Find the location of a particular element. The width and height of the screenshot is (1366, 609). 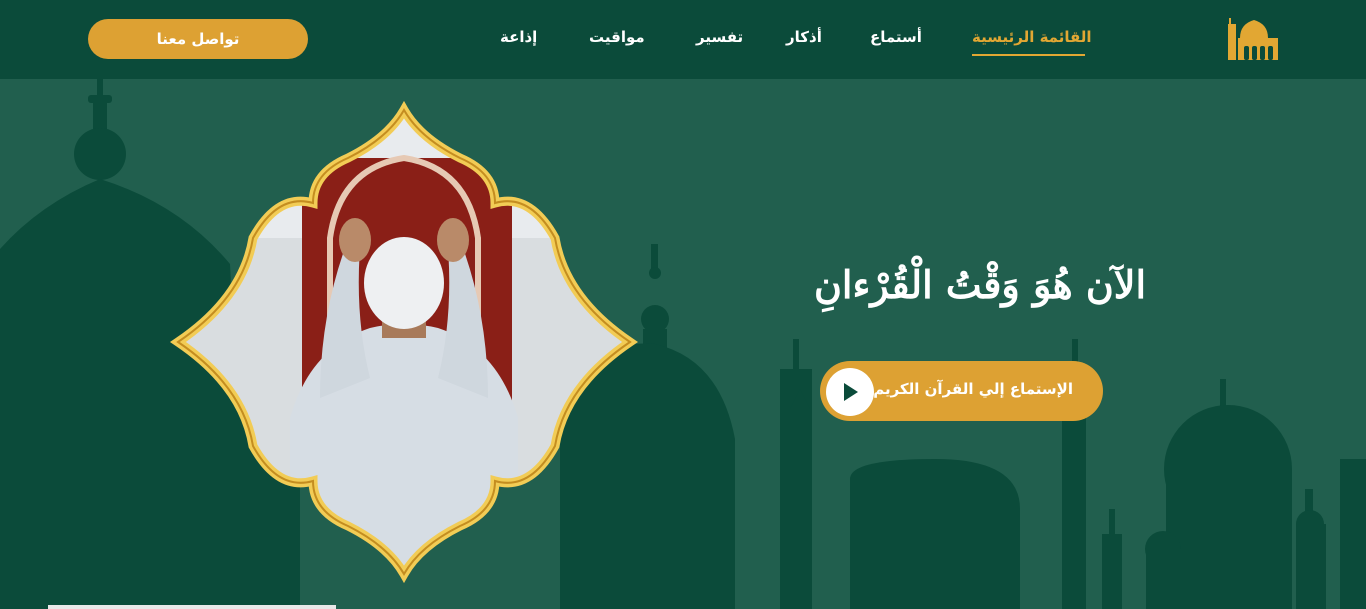

listen-quran-button: الإستماع إلي القرآن الكريم is located at coordinates (961, 391).